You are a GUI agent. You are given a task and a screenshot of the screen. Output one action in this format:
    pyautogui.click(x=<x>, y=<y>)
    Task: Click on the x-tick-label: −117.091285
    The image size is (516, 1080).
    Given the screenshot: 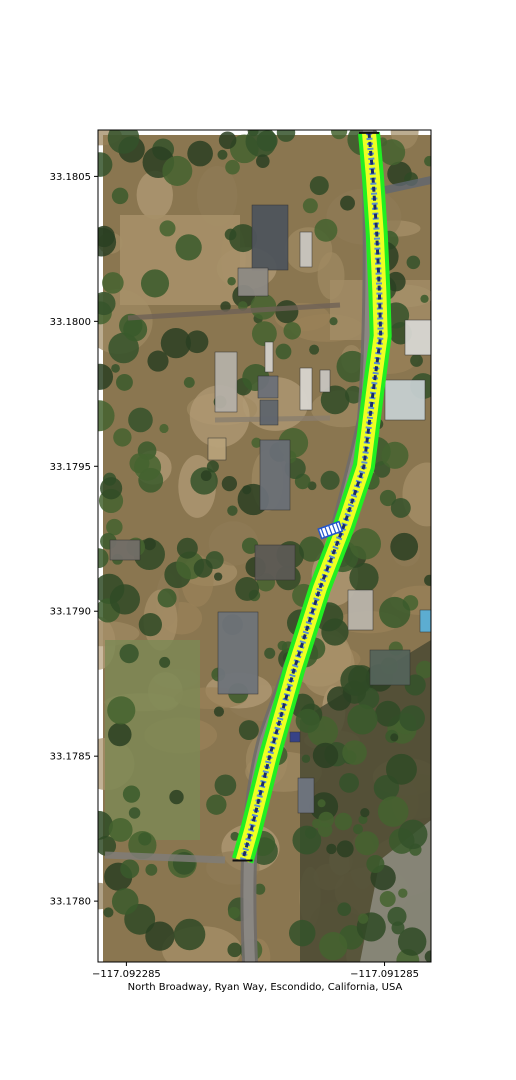 What is the action you would take?
    pyautogui.click(x=384, y=974)
    